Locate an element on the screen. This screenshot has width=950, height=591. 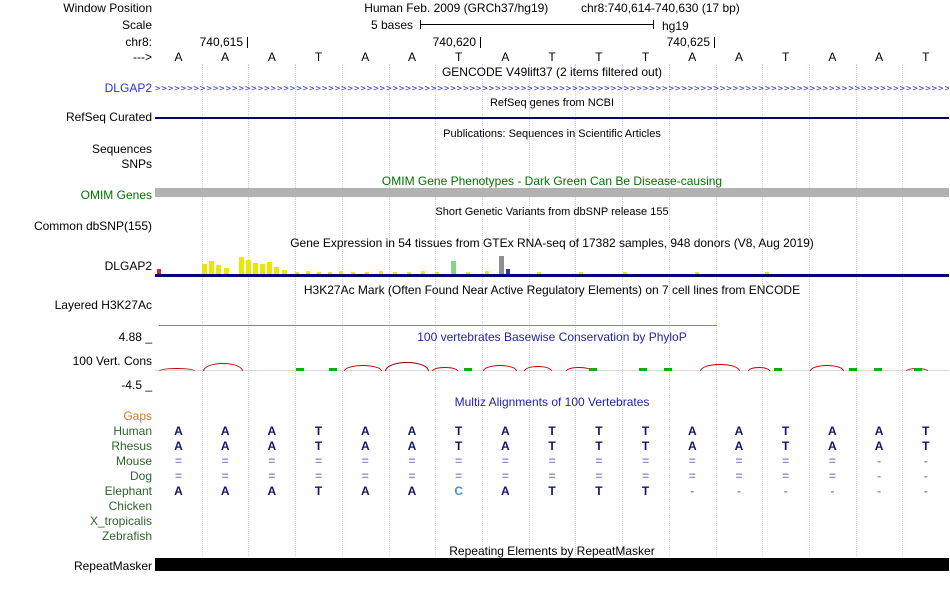
track-label-mouse: Mouse is located at coordinates (76, 461).